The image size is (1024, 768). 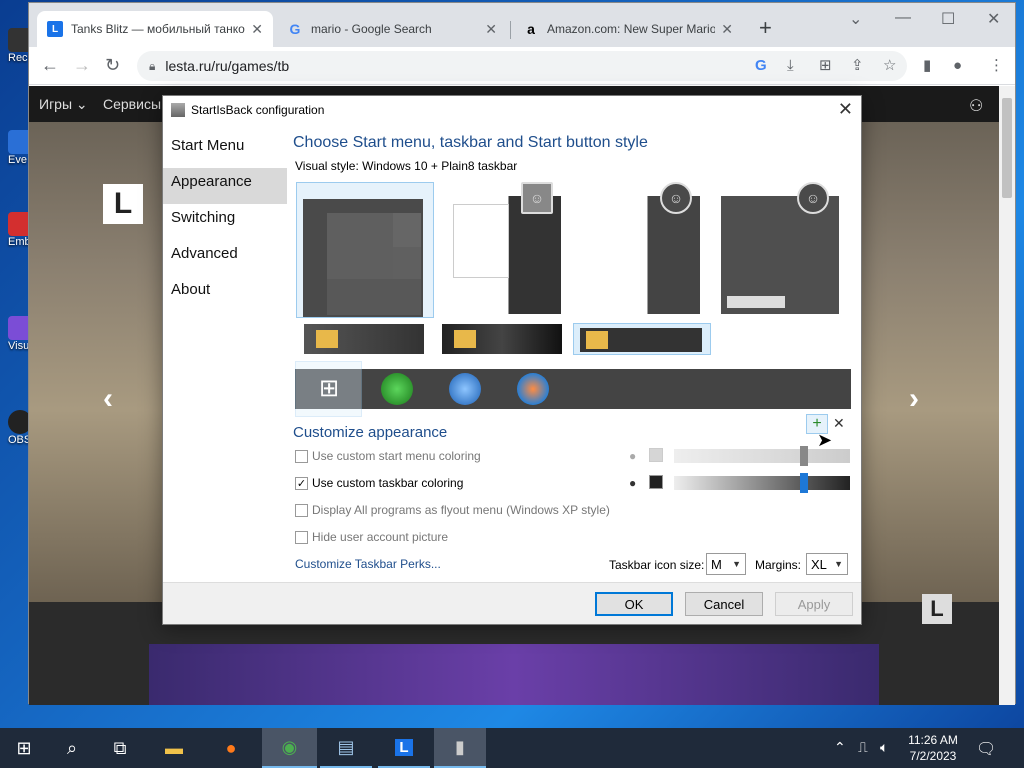 I want to click on back-button: ←, so click(x=50, y=65).